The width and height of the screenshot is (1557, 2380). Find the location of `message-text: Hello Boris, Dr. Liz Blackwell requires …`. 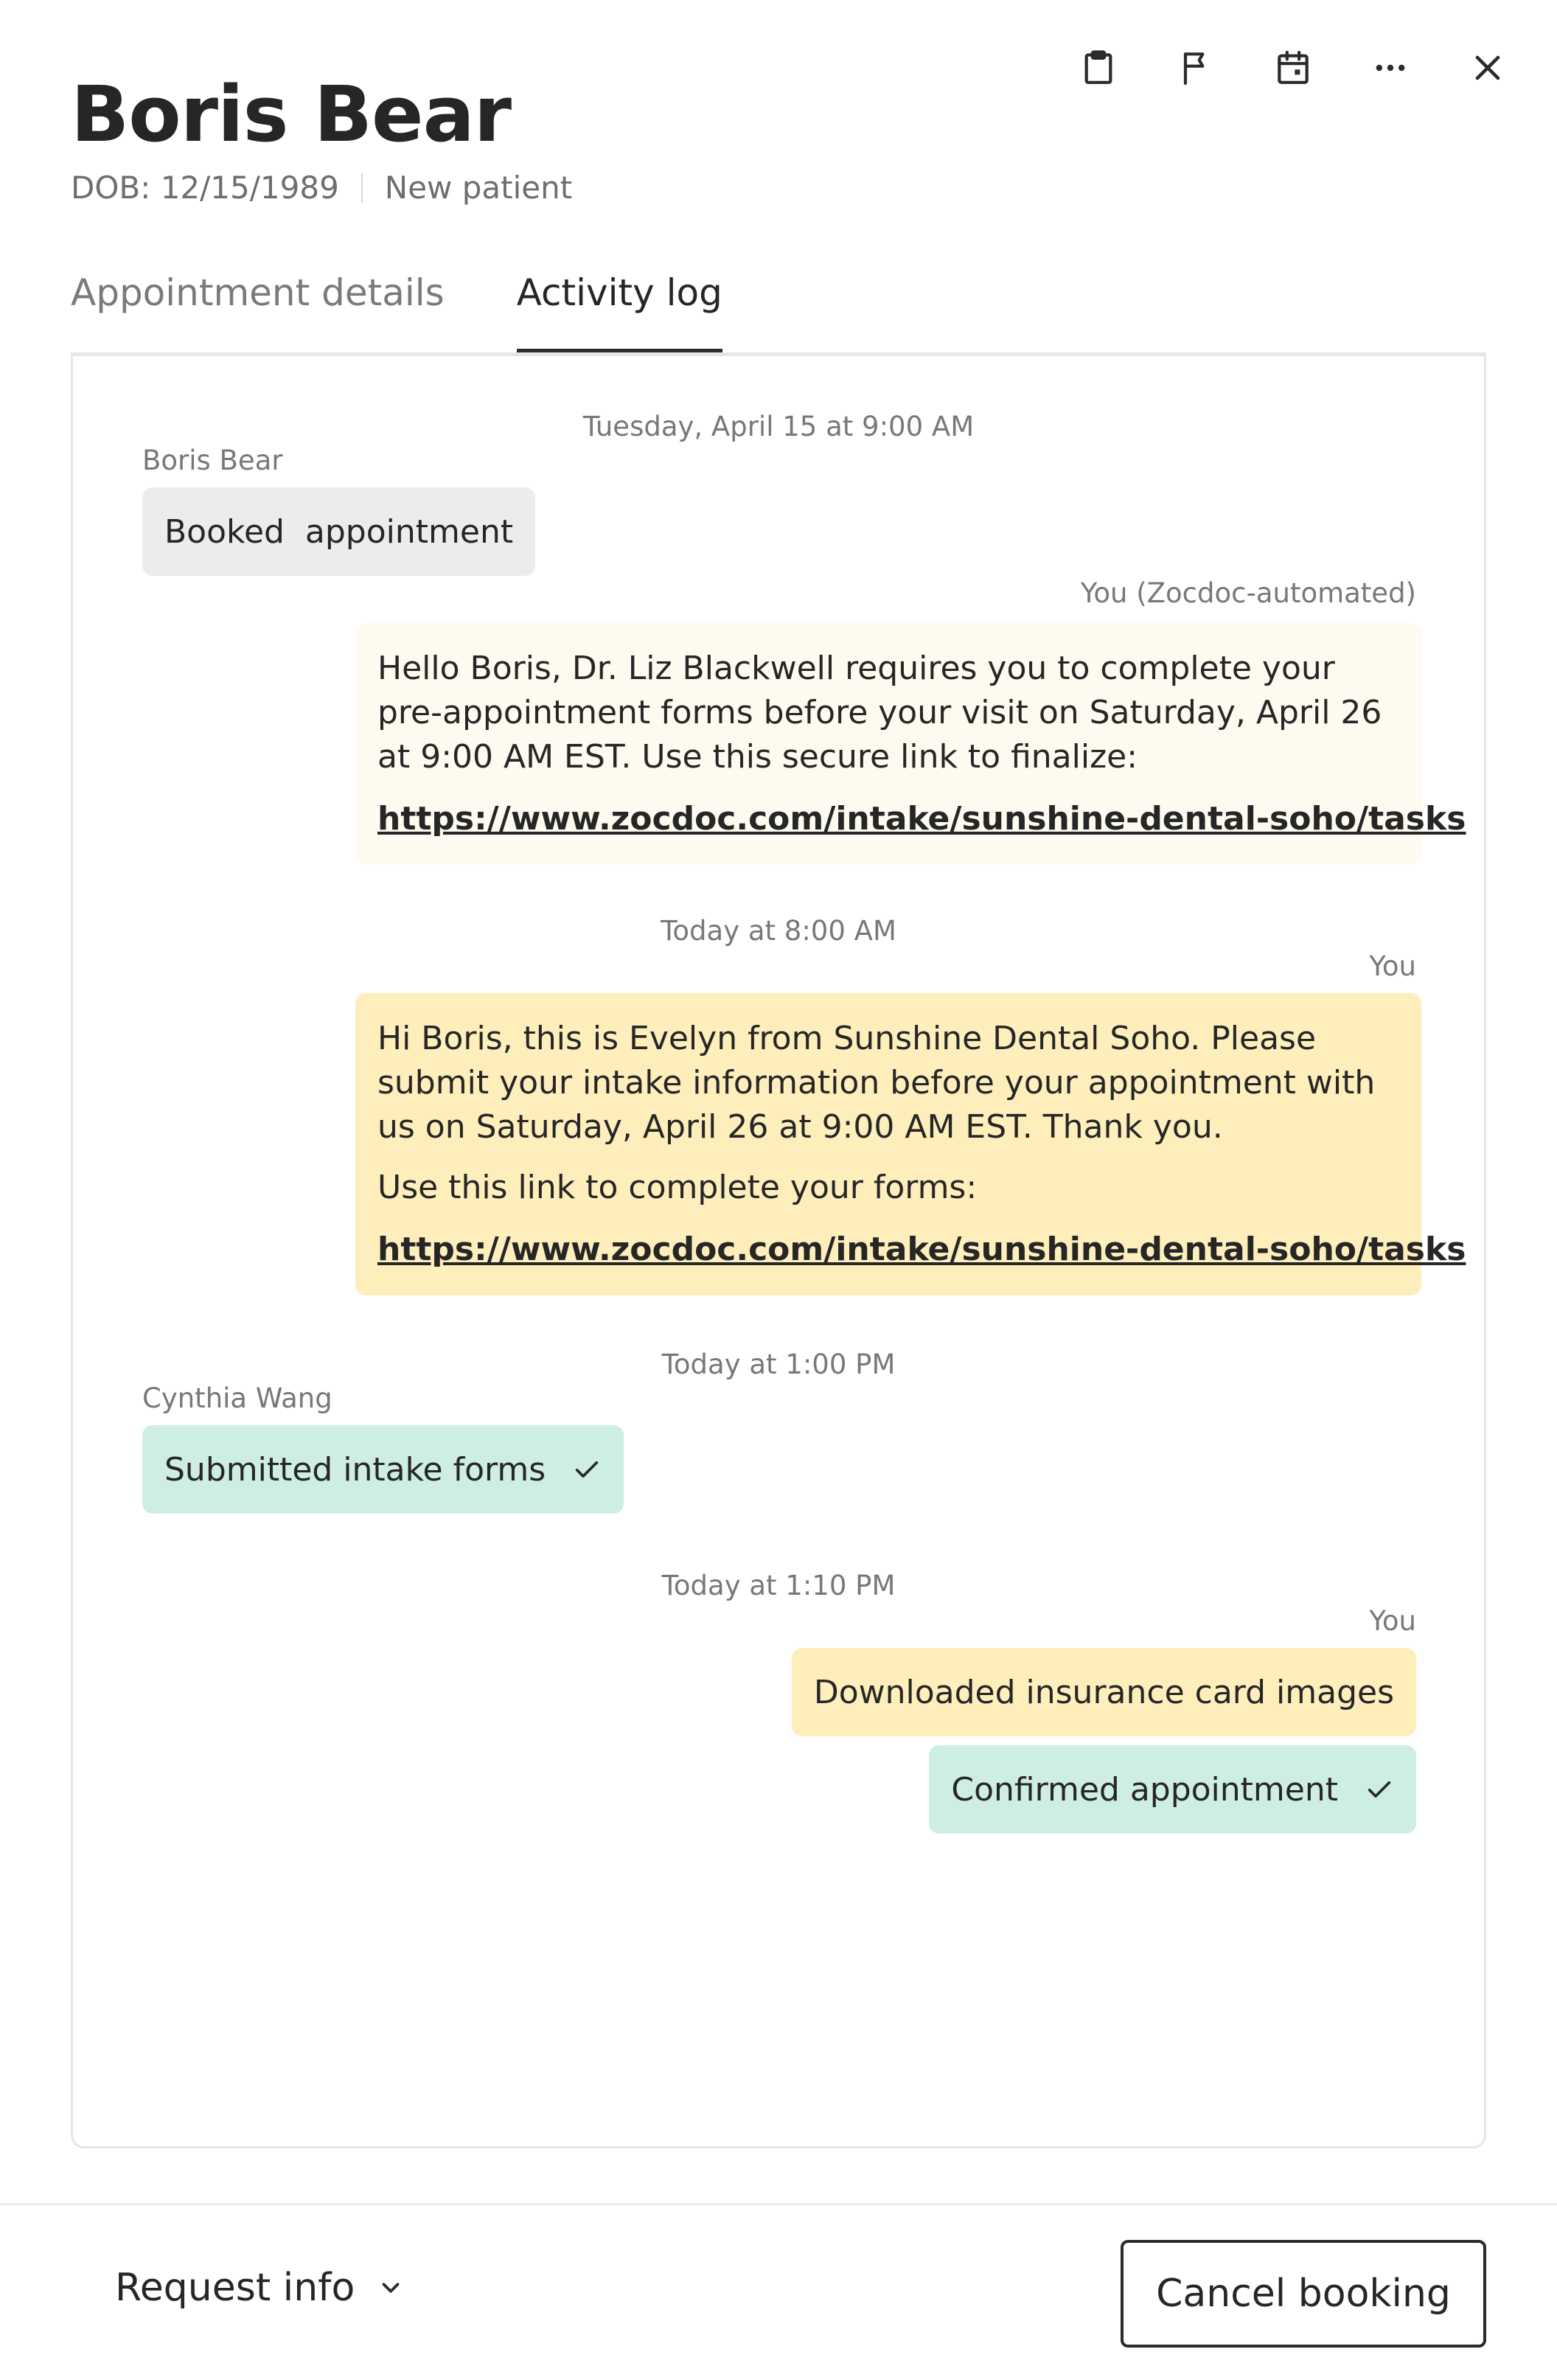

message-text: Hello Boris, Dr. Liz Blackwell requires … is located at coordinates (879, 713).